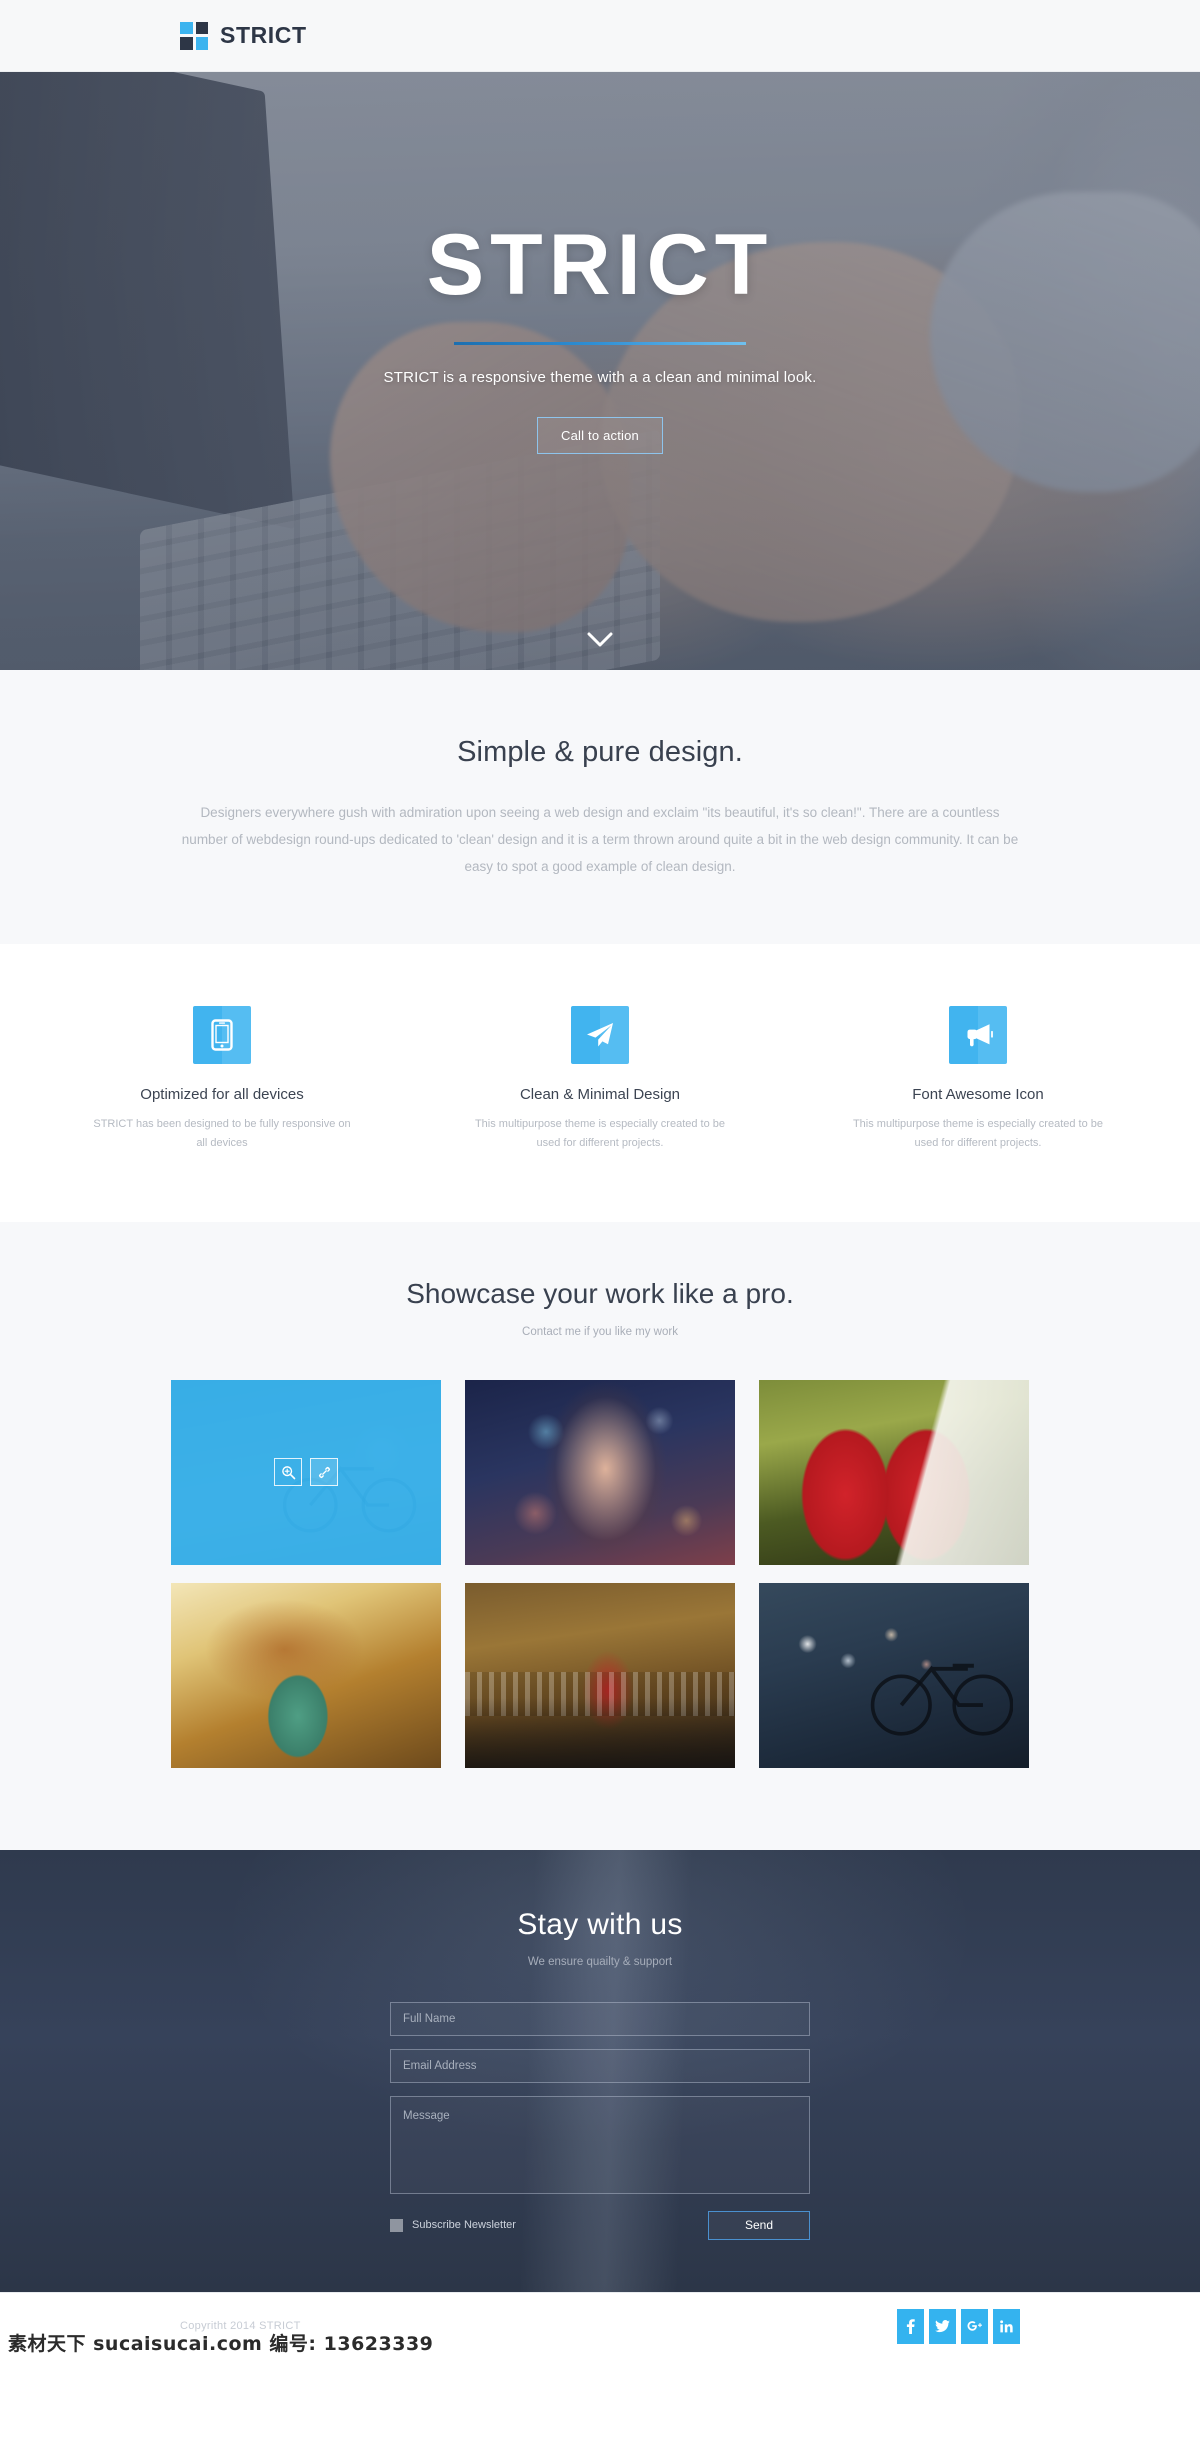 The image size is (1200, 2448). I want to click on facebook-icon, so click(910, 2326).